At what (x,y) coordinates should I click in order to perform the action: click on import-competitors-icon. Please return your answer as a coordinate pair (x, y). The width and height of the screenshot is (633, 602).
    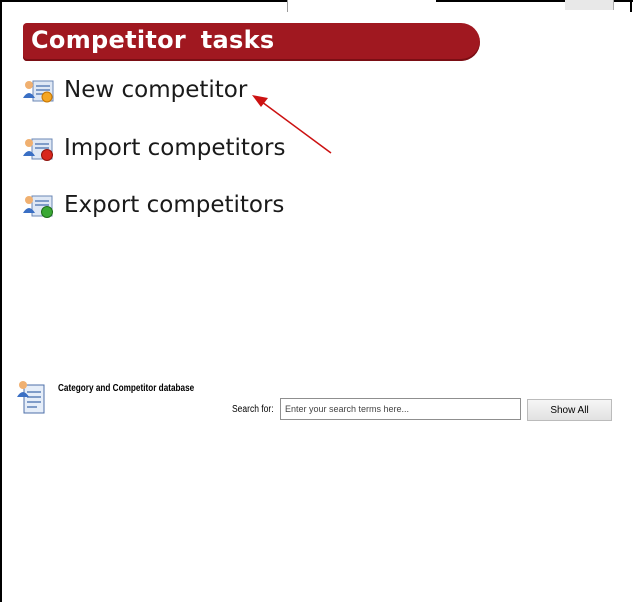
    Looking at the image, I should click on (39, 148).